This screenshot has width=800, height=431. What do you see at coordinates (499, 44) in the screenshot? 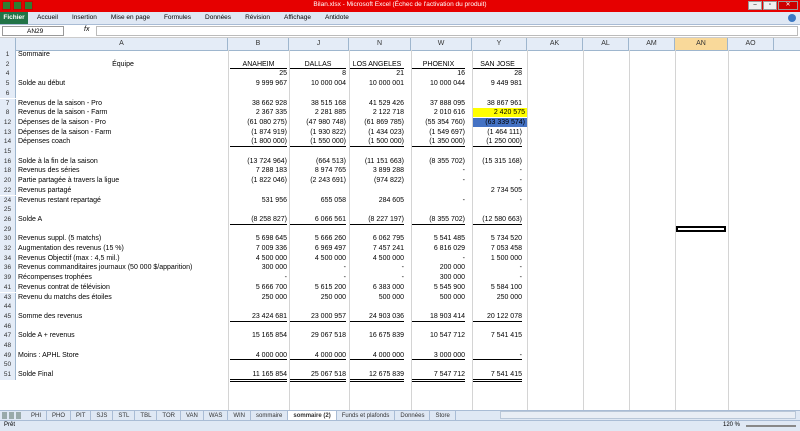
I see `col-header-y: Y` at bounding box center [499, 44].